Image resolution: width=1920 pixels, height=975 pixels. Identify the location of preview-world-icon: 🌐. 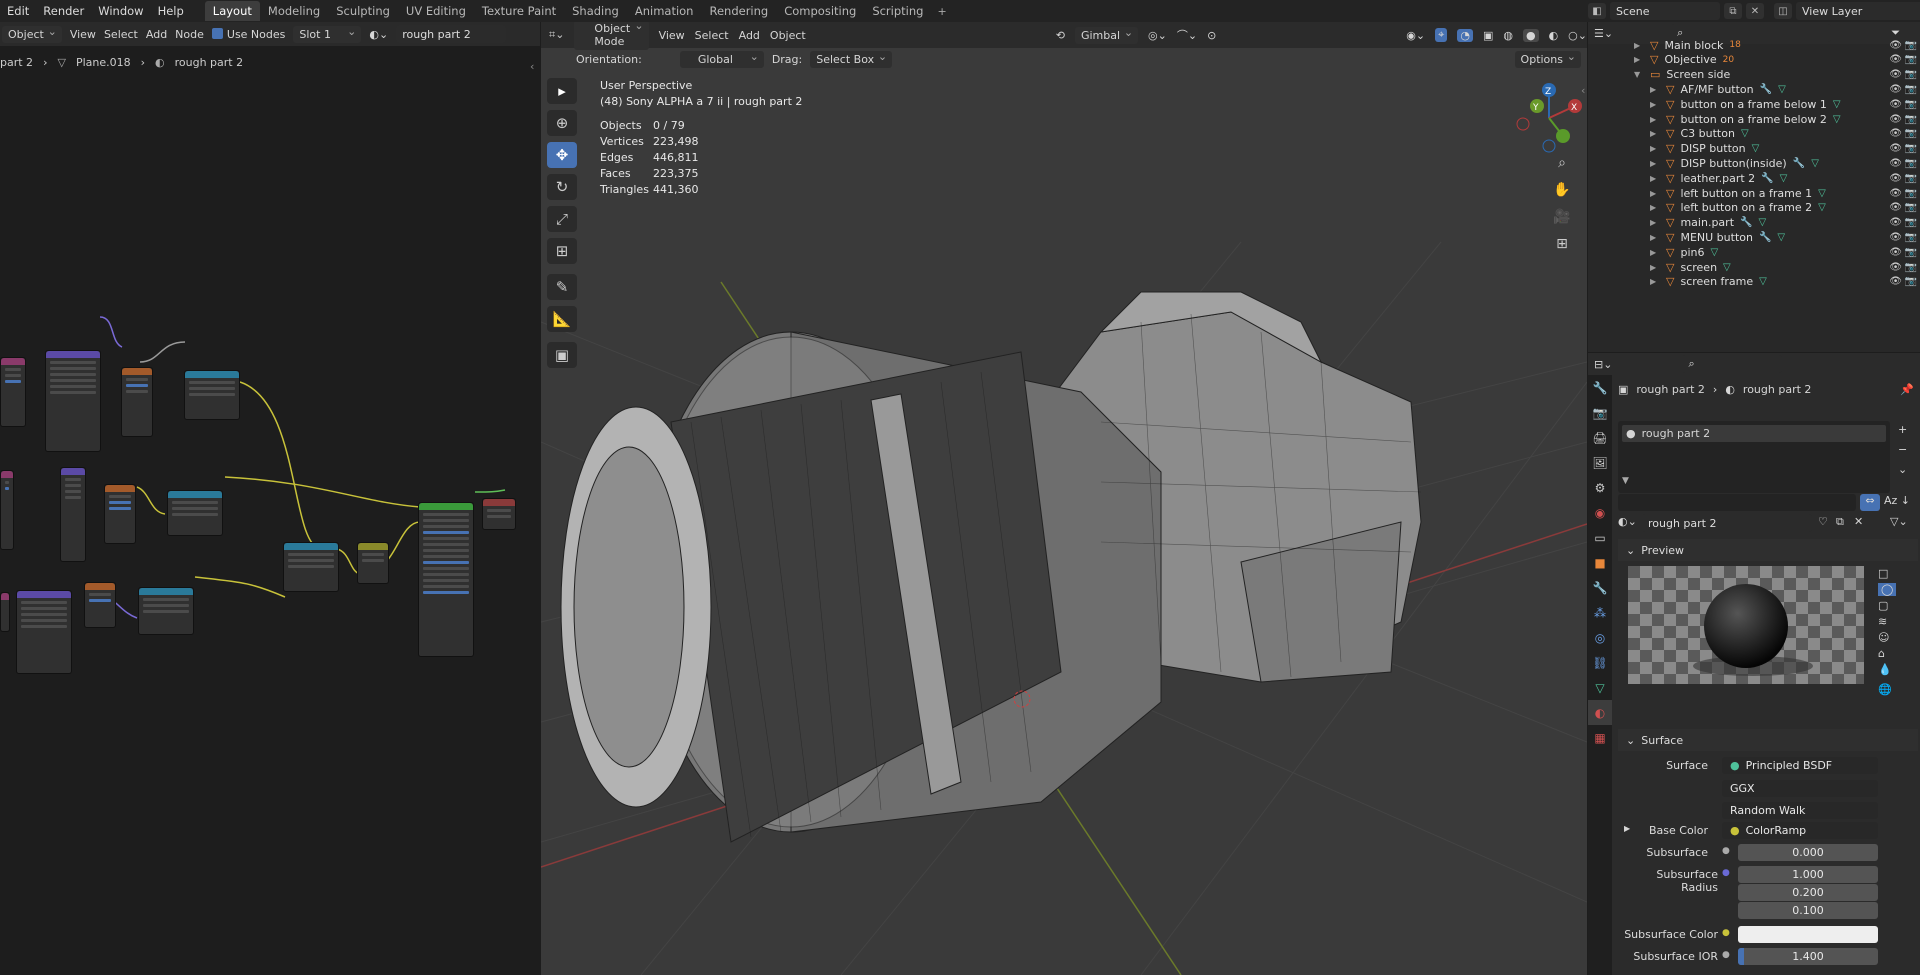
(1887, 689).